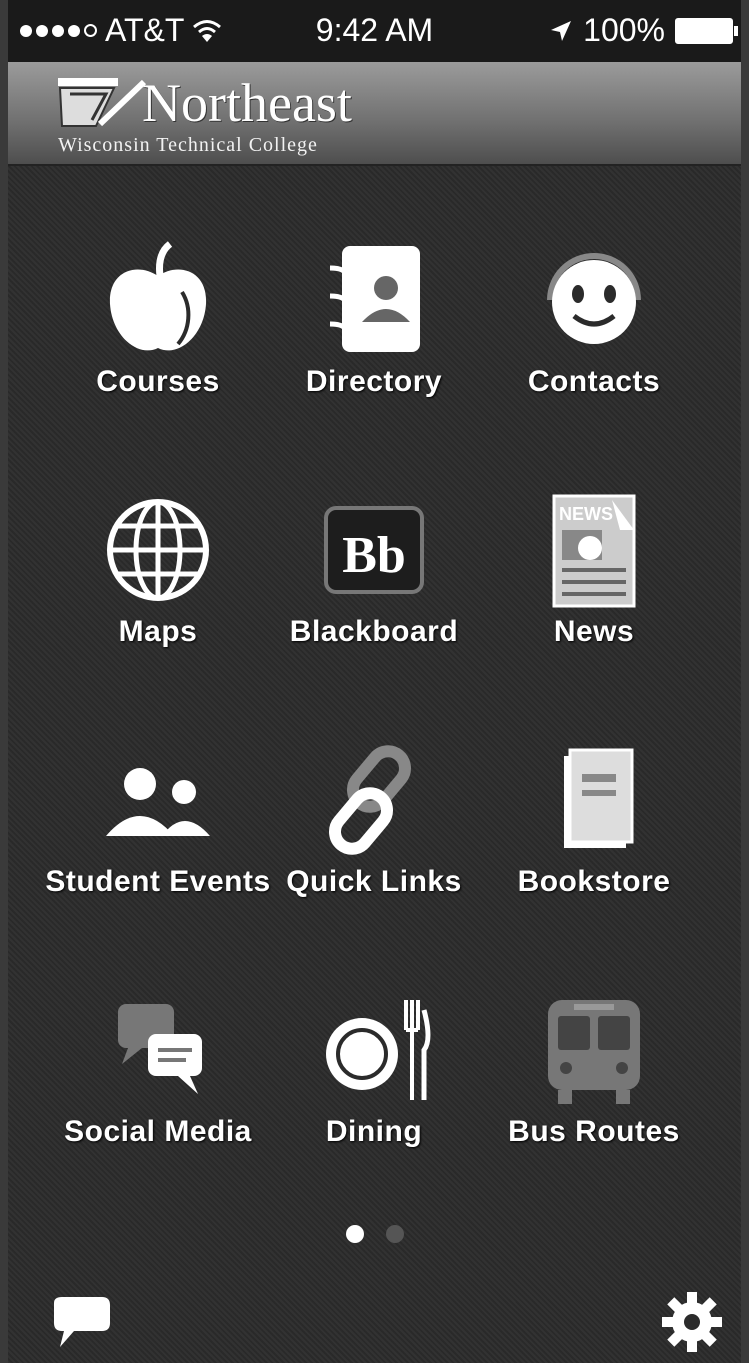 This screenshot has height=1363, width=749. What do you see at coordinates (706, 30) in the screenshot?
I see `battery-icon` at bounding box center [706, 30].